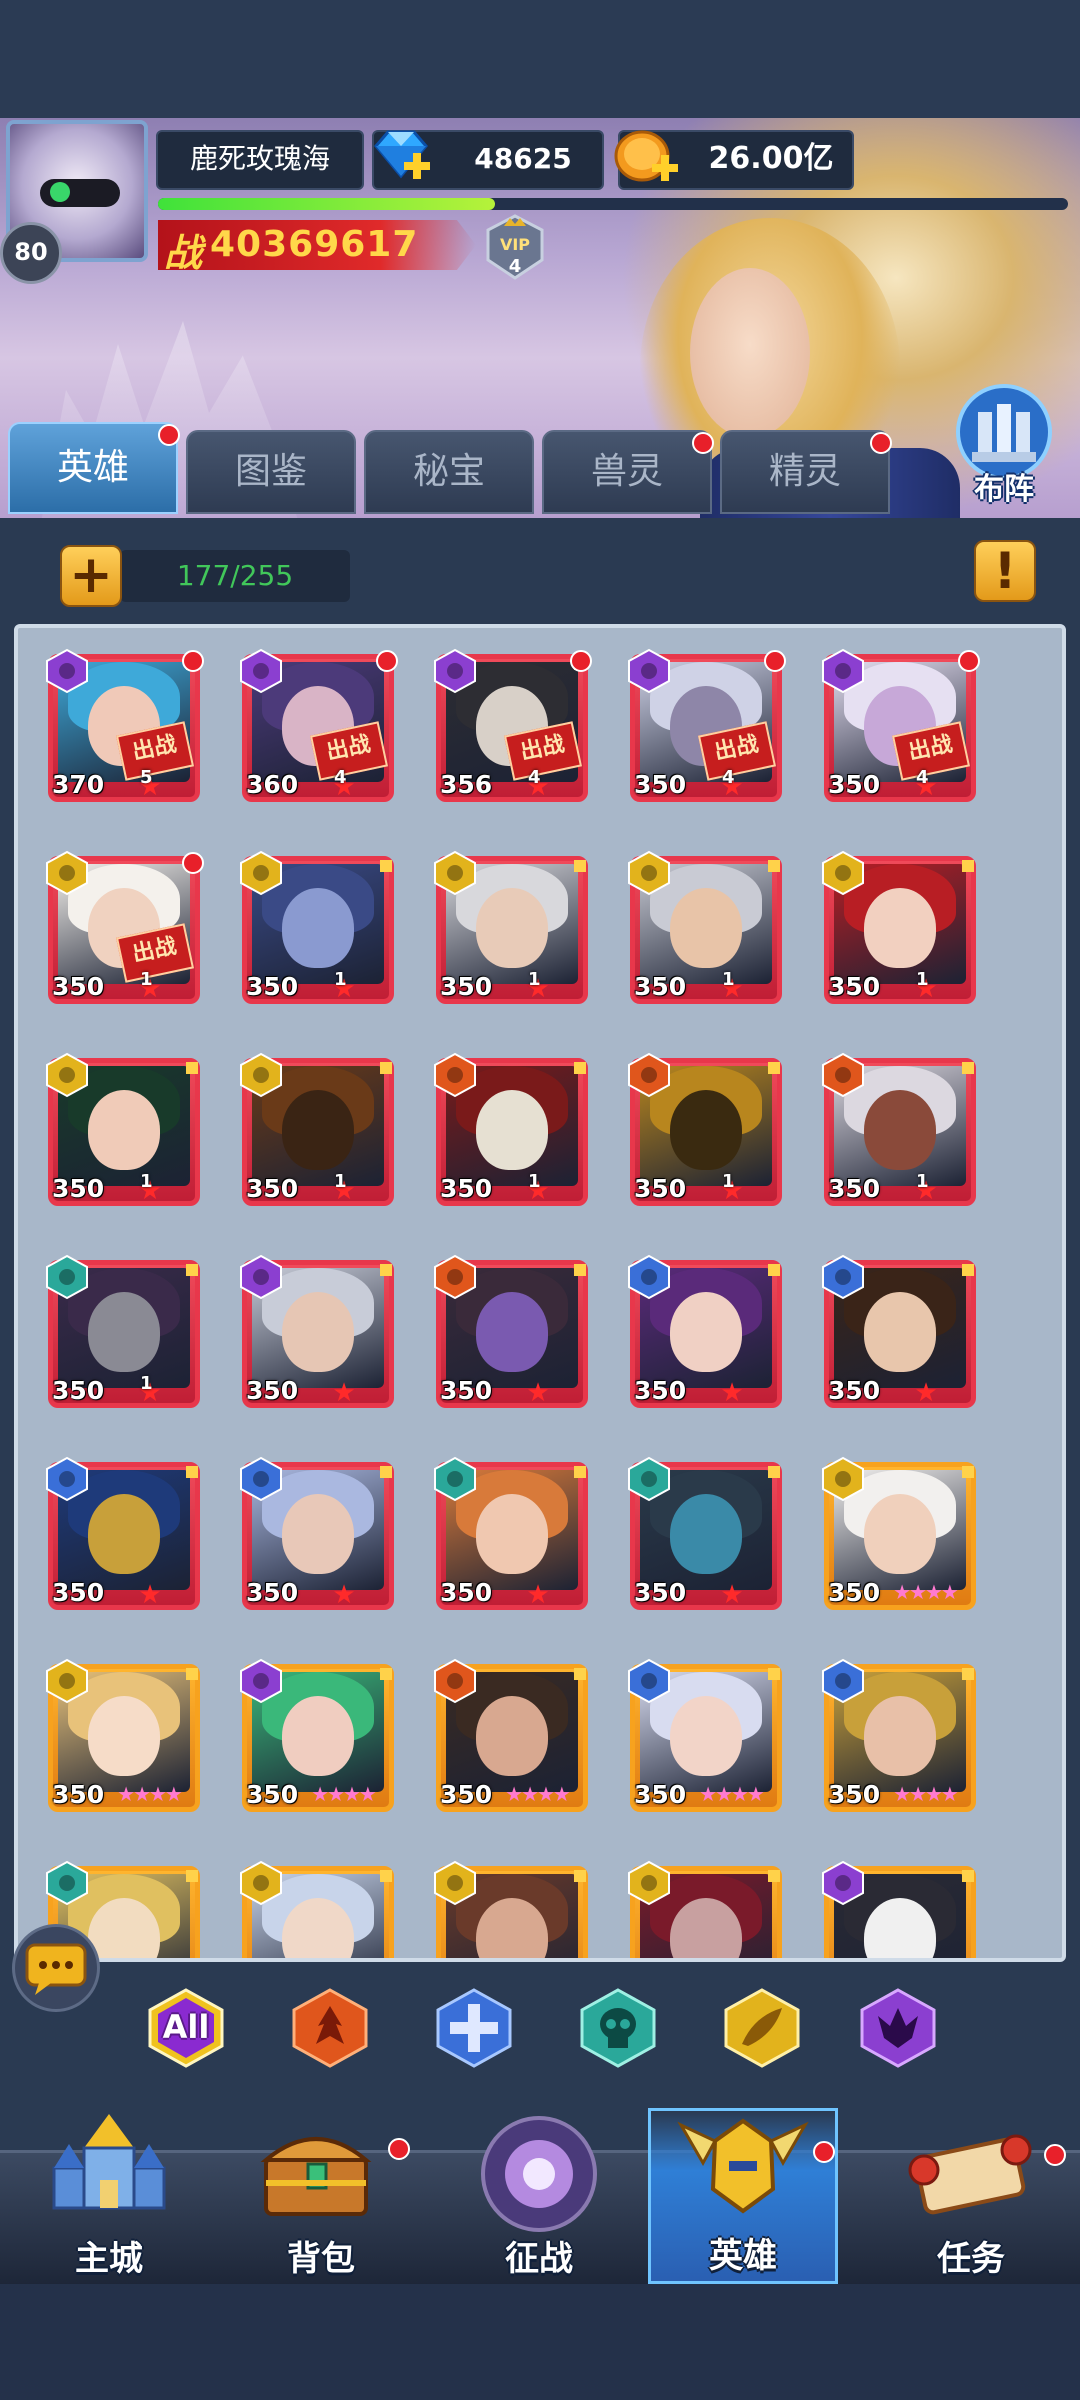 The width and height of the screenshot is (1080, 2400). Describe the element at coordinates (321, 2196) in the screenshot. I see `nav-backpack: 背包` at that location.